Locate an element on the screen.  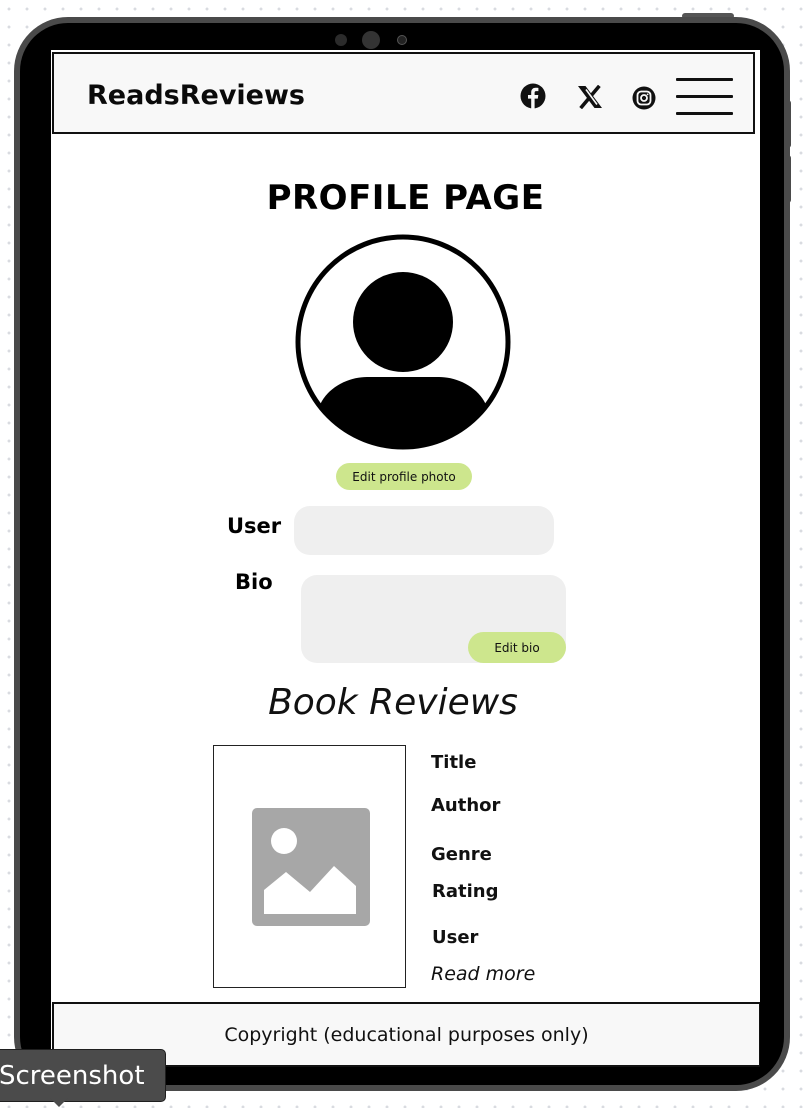
edit-bio-button: Edit bio is located at coordinates (517, 647).